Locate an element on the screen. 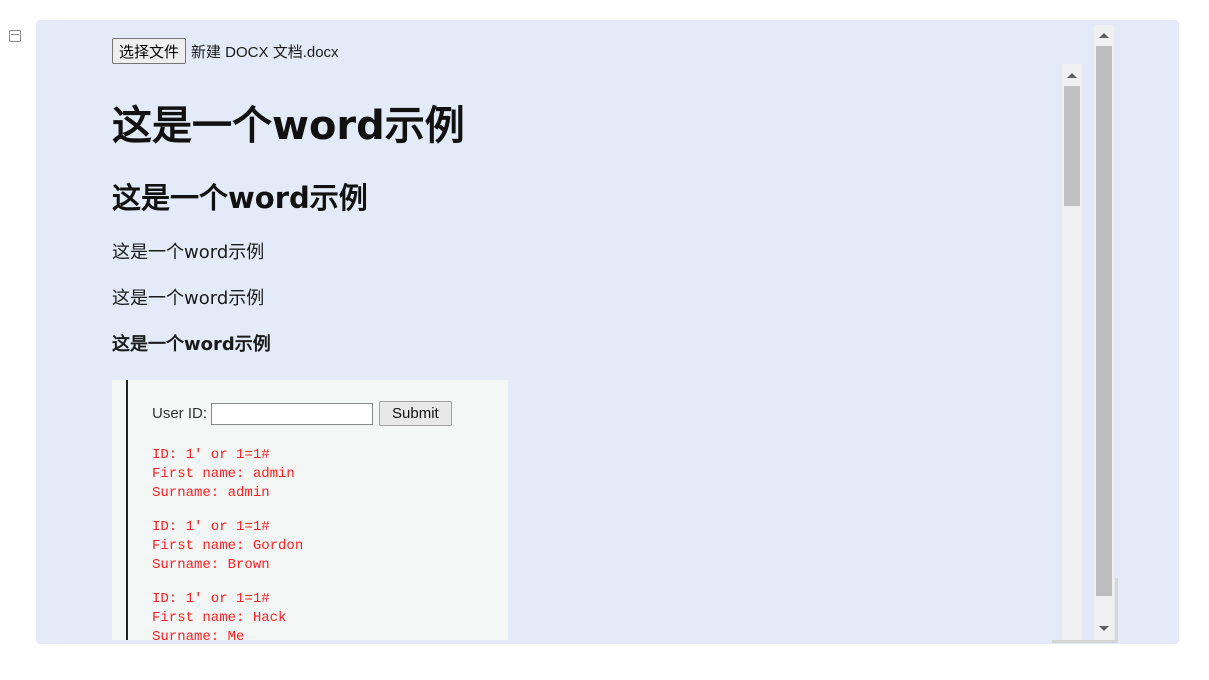  file-picker: 选择文件 新建 DOCX 文档.docx is located at coordinates (225, 51).